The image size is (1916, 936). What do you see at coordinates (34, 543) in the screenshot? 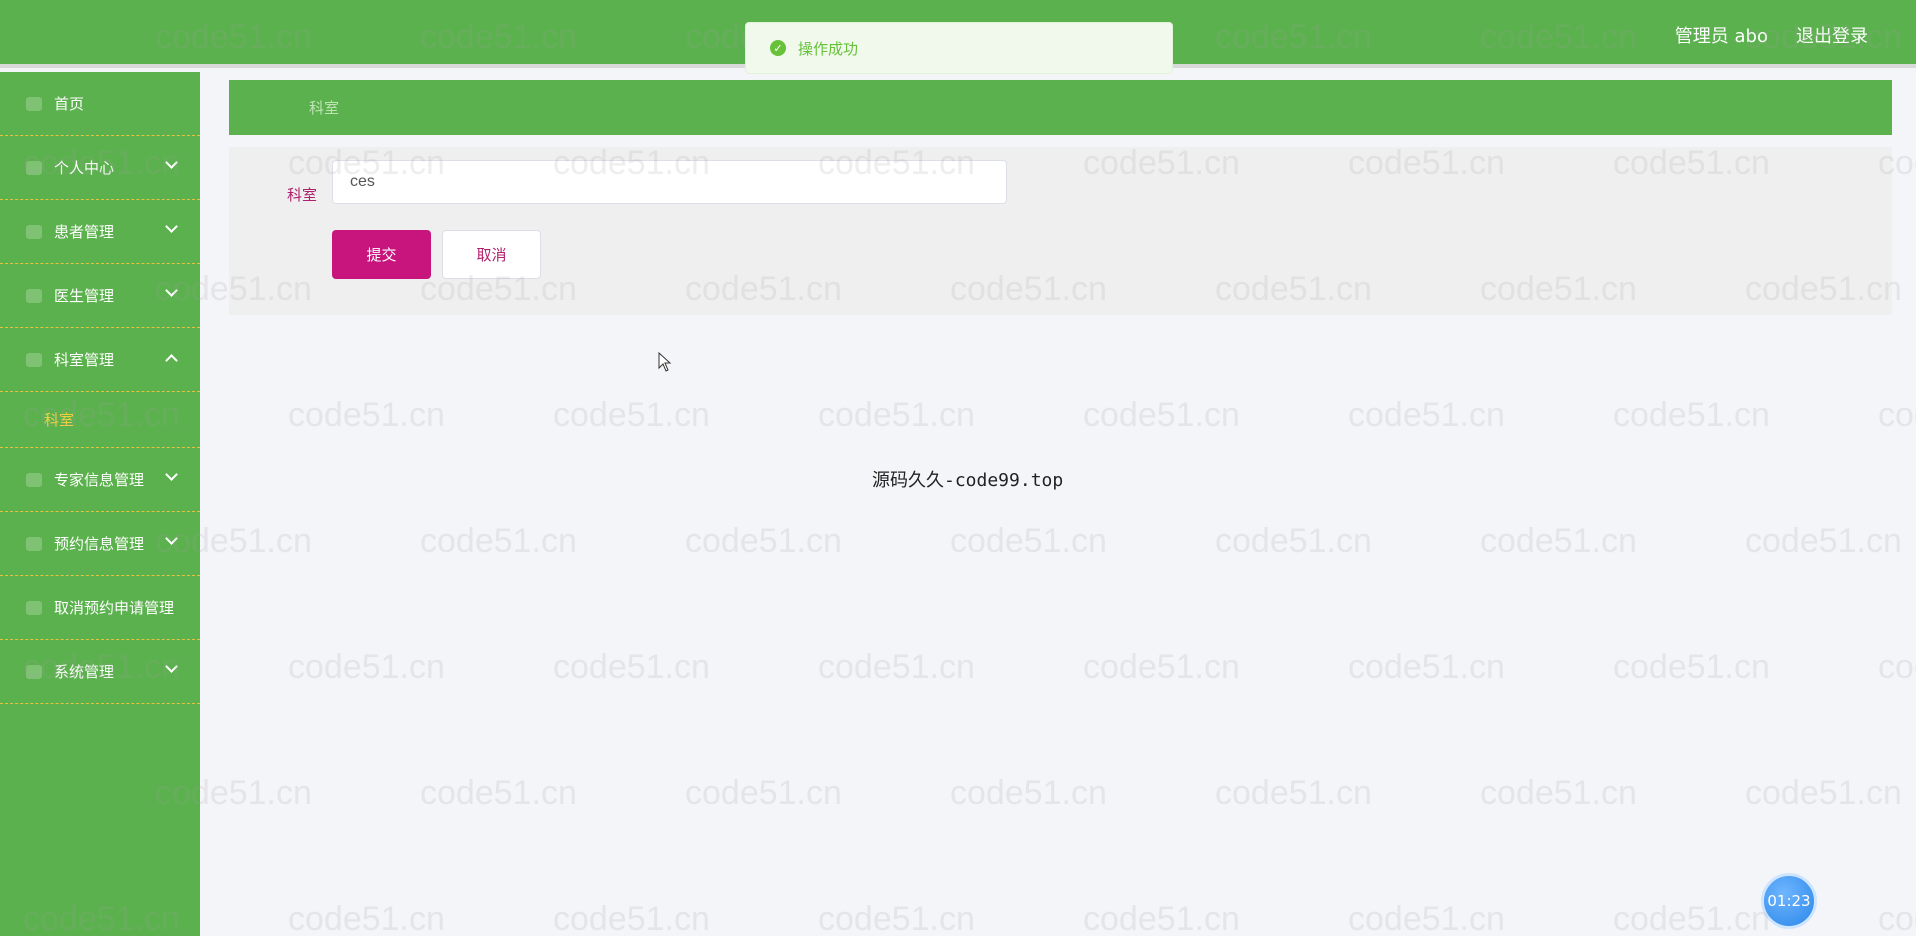
I see `appointment-icon` at bounding box center [34, 543].